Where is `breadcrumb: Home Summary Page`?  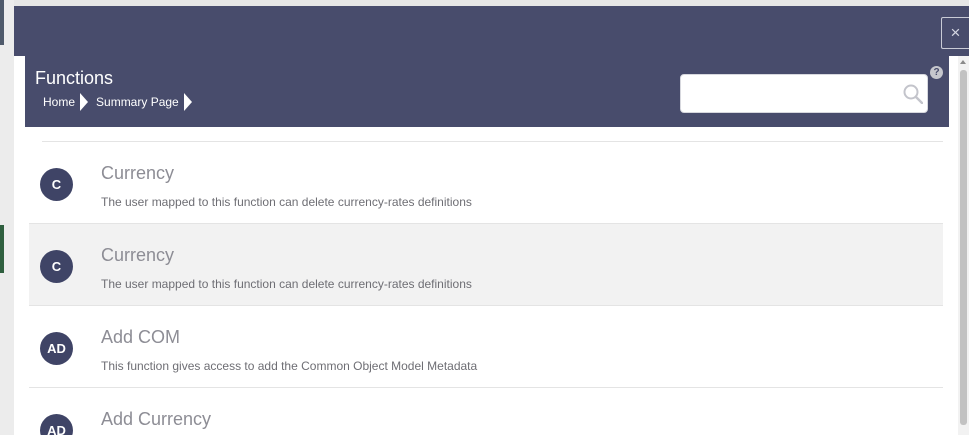 breadcrumb: Home Summary Page is located at coordinates (121, 102).